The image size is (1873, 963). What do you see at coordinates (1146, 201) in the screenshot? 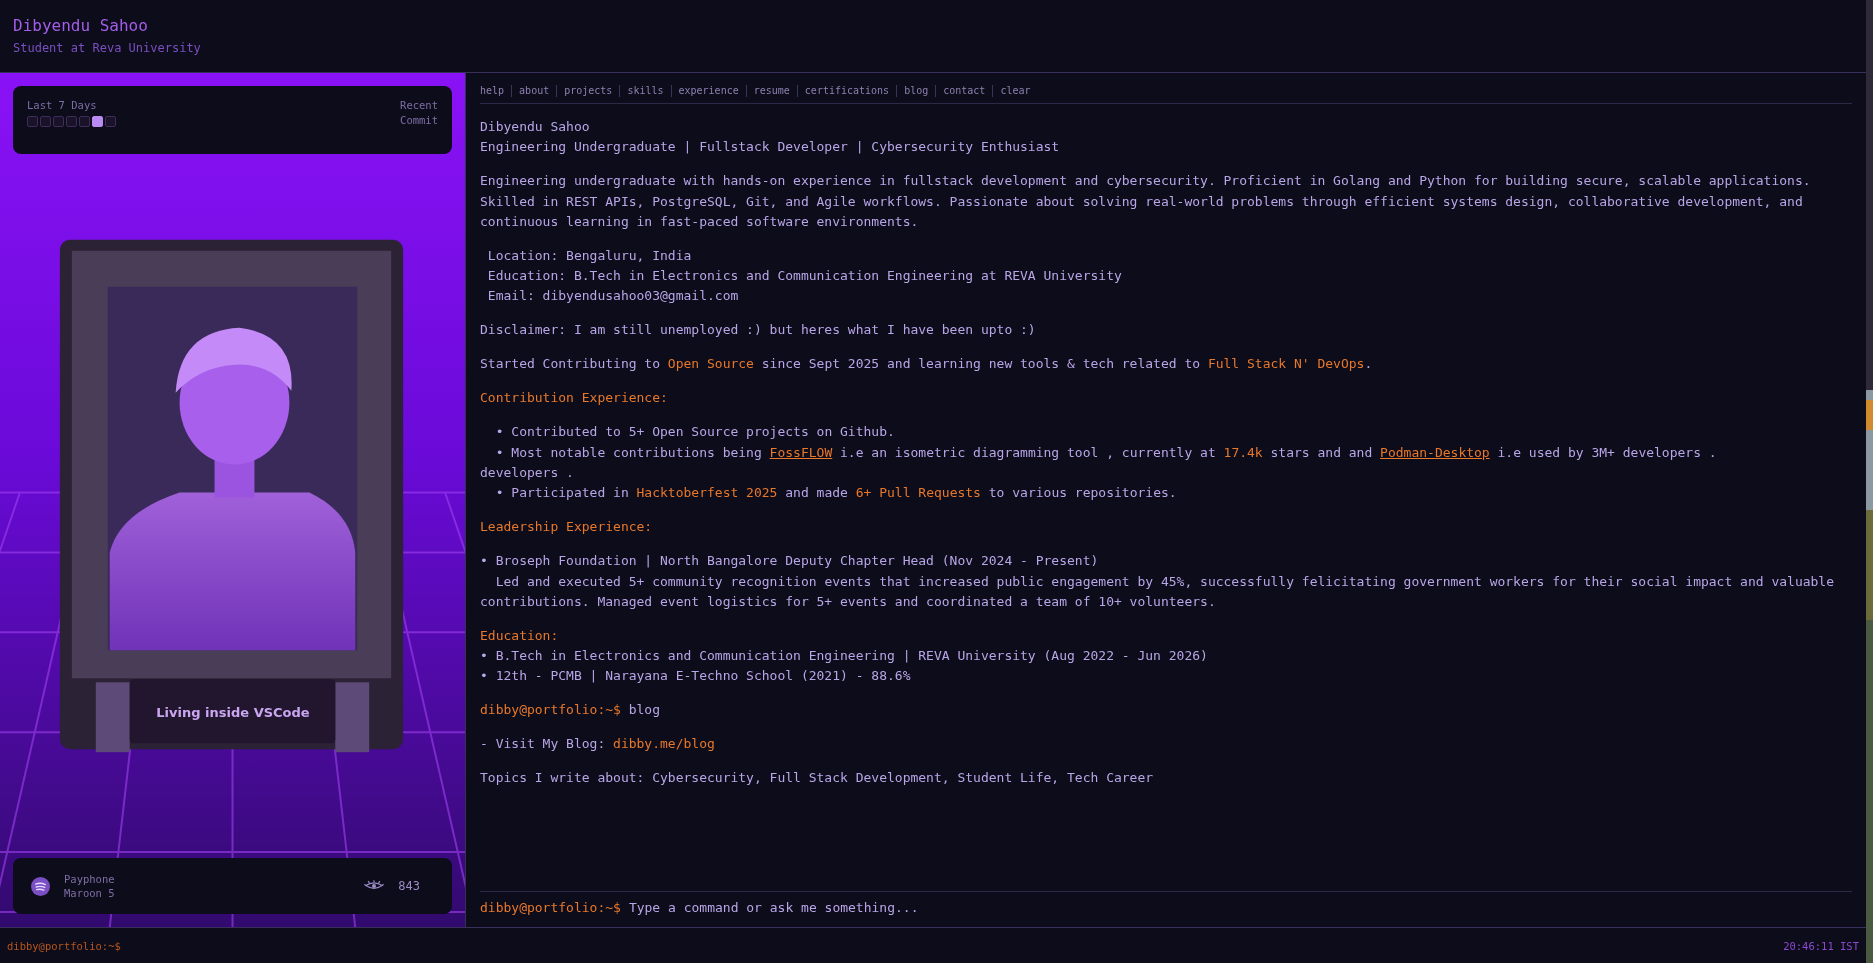
I see `output-line: Engineering undergraduate with hands-on experience in fullstack development and cybersecurity. Proficient in Golang and Python for building secure, scalable applications. Skilled in REST APIs, PostgreSQL, Git, and Agile workflows. Passionate about solving real-world problems through efficient systems design, collaborative development, and continuous learning in fast-paced software environments.` at bounding box center [1146, 201].